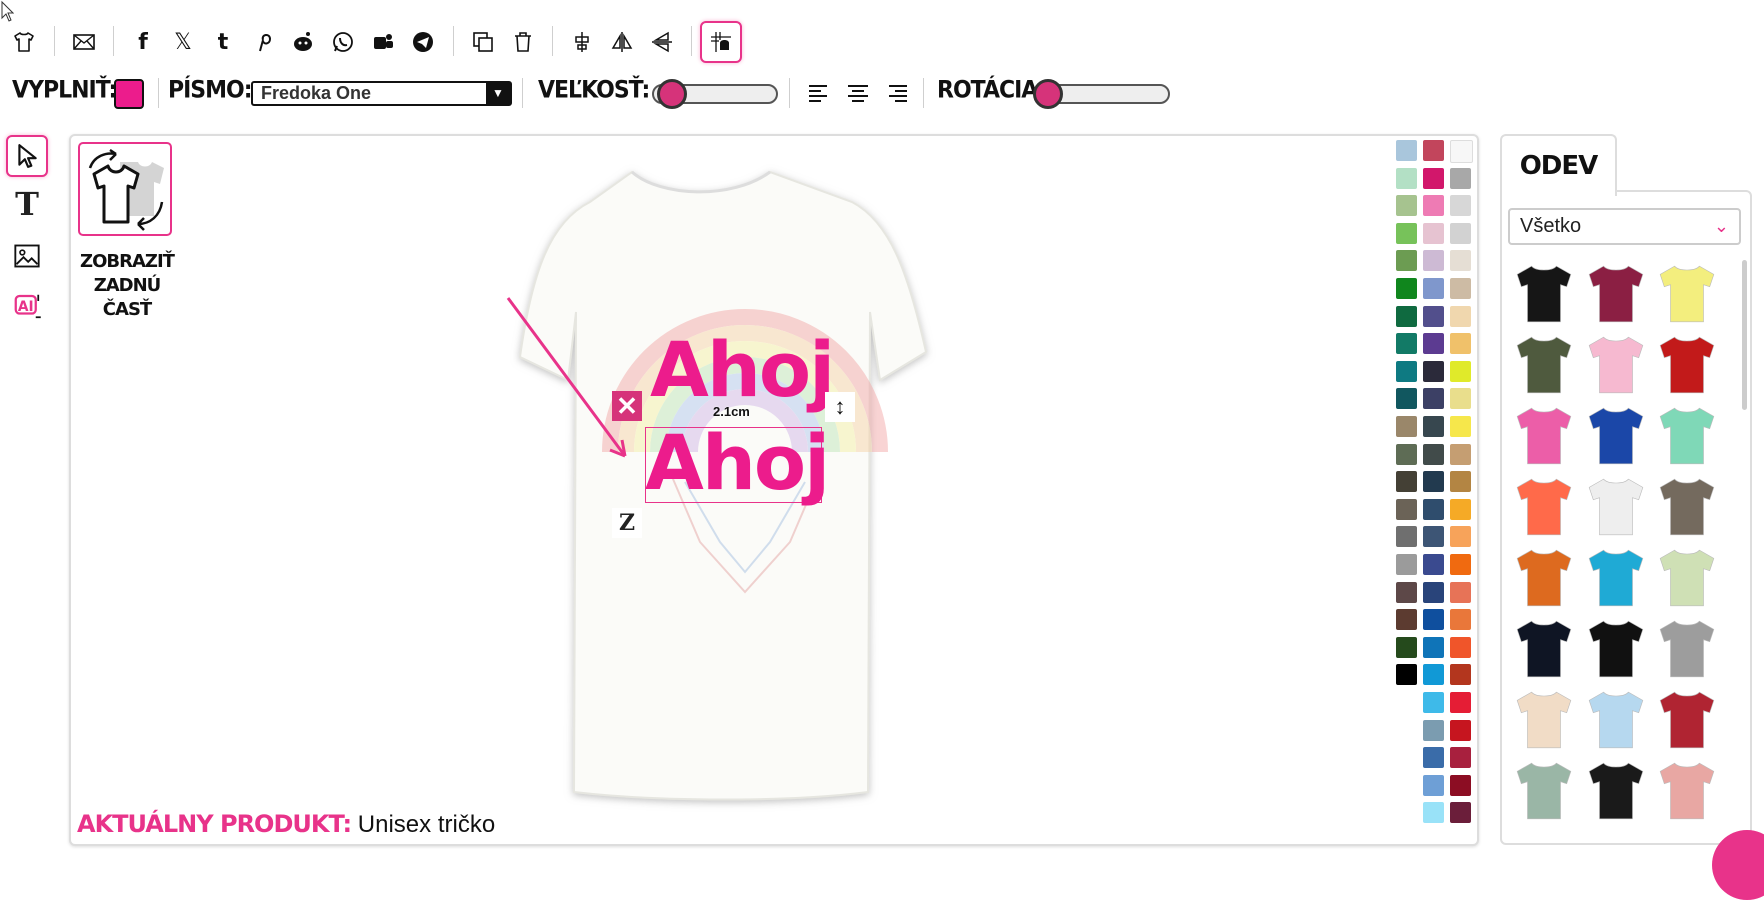 This screenshot has height=900, width=1764. Describe the element at coordinates (858, 94) in the screenshot. I see `align-center-icon` at that location.